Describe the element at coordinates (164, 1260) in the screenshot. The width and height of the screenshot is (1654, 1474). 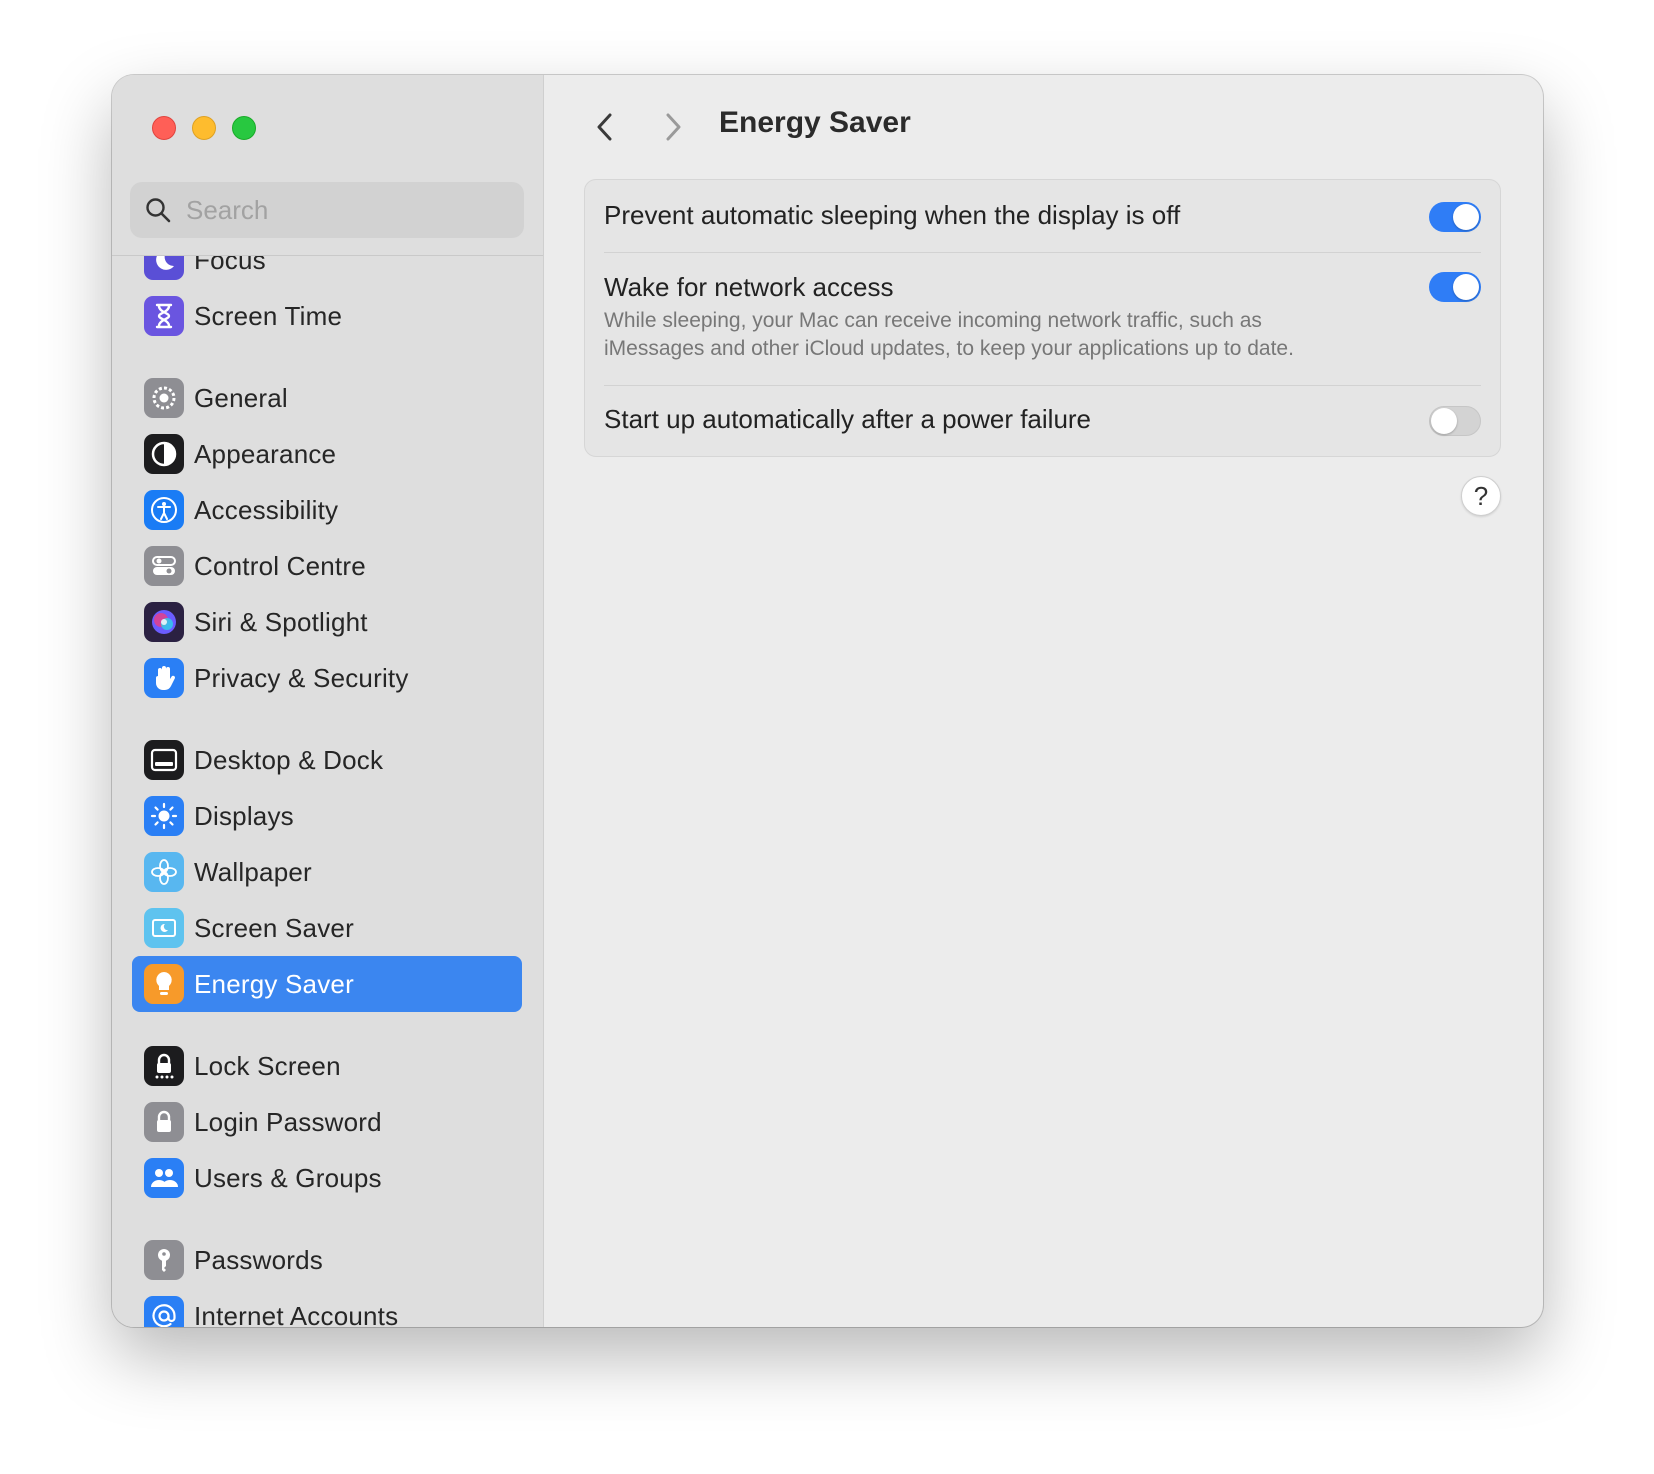
I see `key-icon` at that location.